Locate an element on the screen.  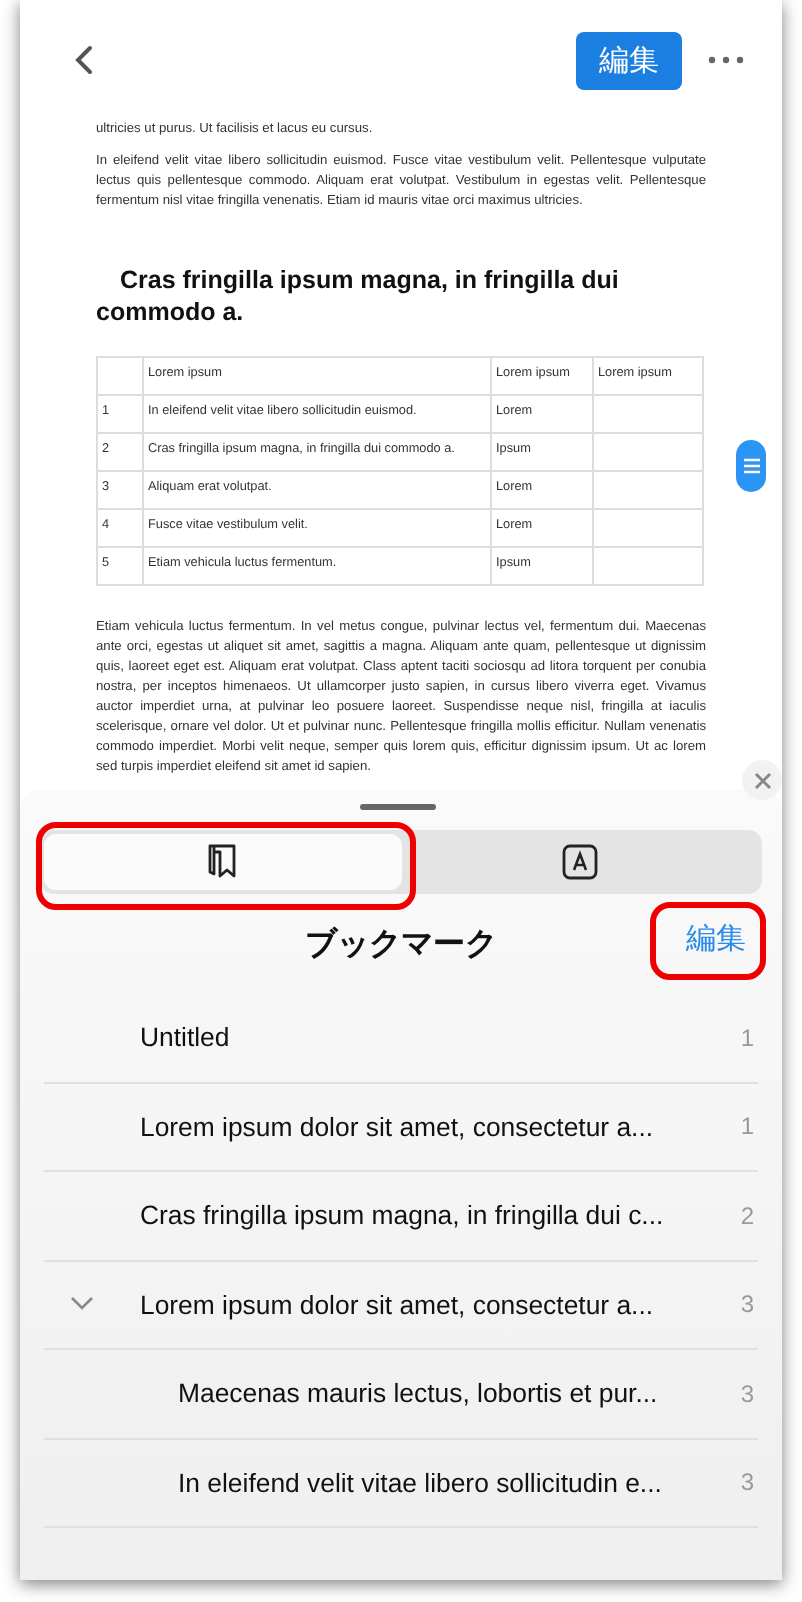
bookmark-item: Untitled 1 is located at coordinates (401, 1038).